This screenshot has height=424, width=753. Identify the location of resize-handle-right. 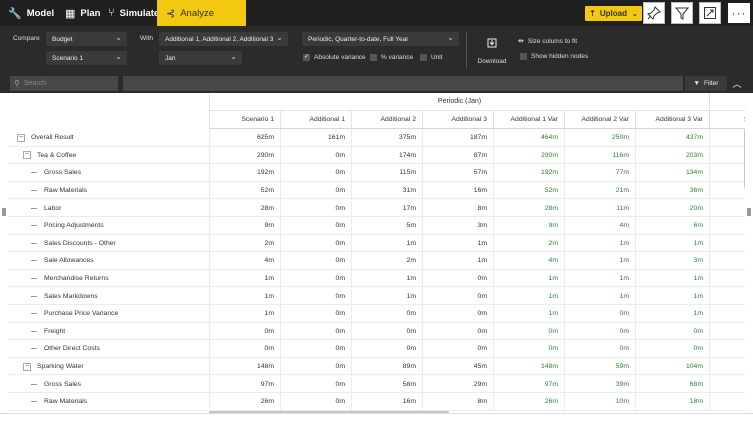
(749, 212).